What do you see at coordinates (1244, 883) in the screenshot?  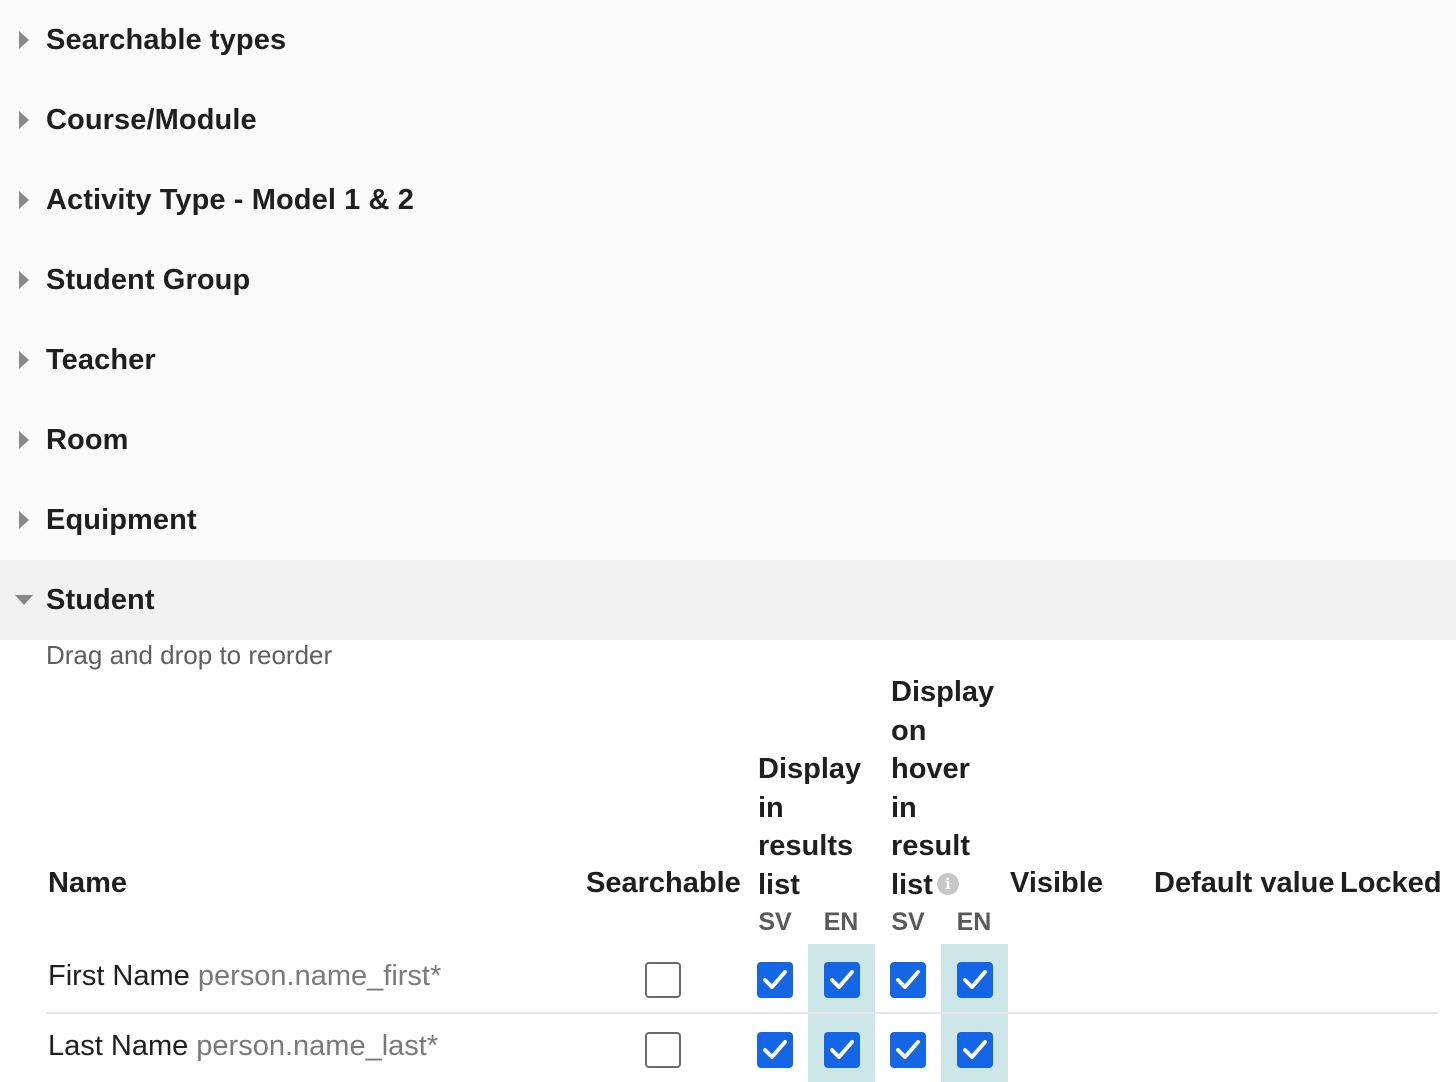 I see `column-header-default-value: Default value` at bounding box center [1244, 883].